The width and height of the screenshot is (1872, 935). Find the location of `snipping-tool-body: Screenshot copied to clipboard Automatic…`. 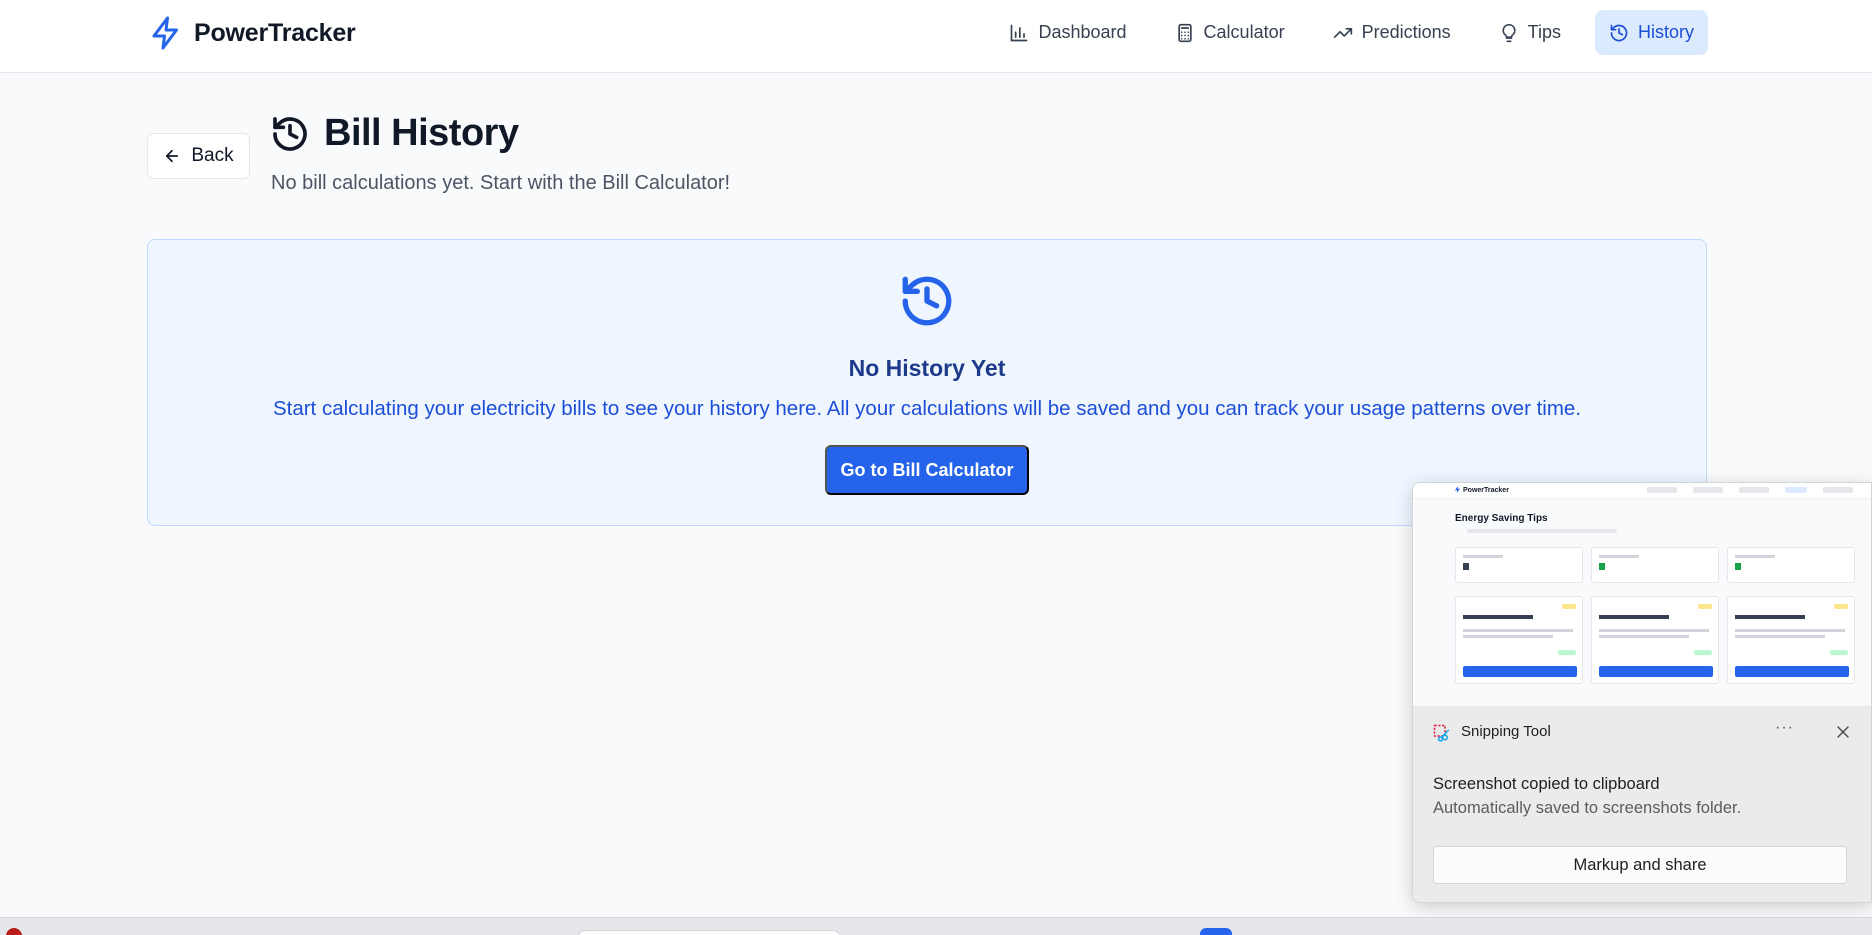

snipping-tool-body: Screenshot copied to clipboard Automatic… is located at coordinates (1642, 831).